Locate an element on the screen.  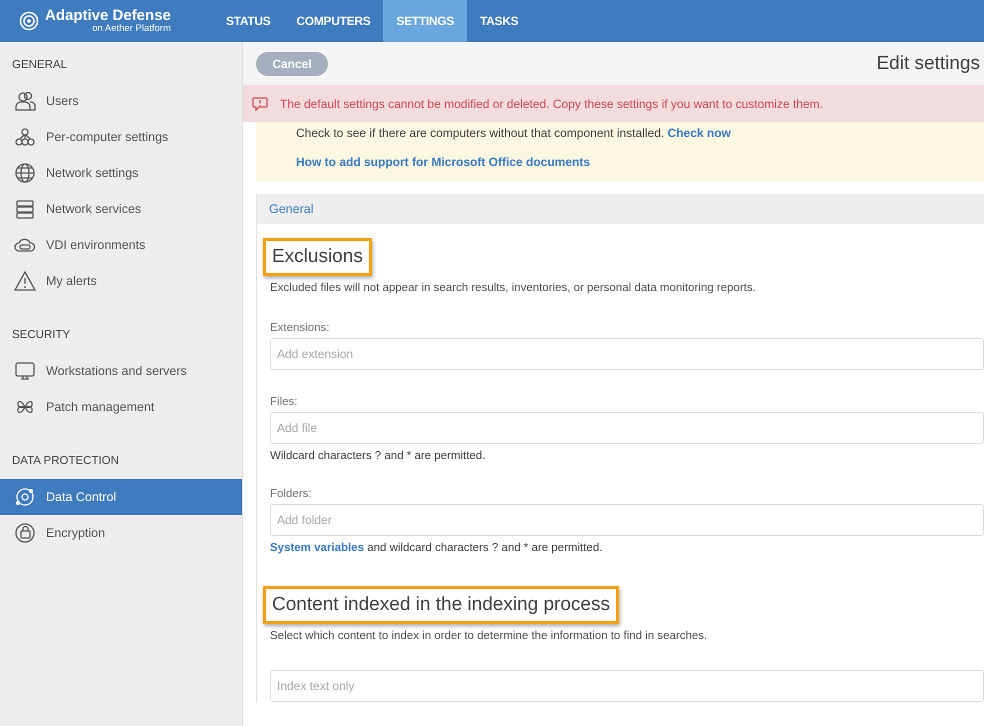
sidebar-item: Network services is located at coordinates (121, 209).